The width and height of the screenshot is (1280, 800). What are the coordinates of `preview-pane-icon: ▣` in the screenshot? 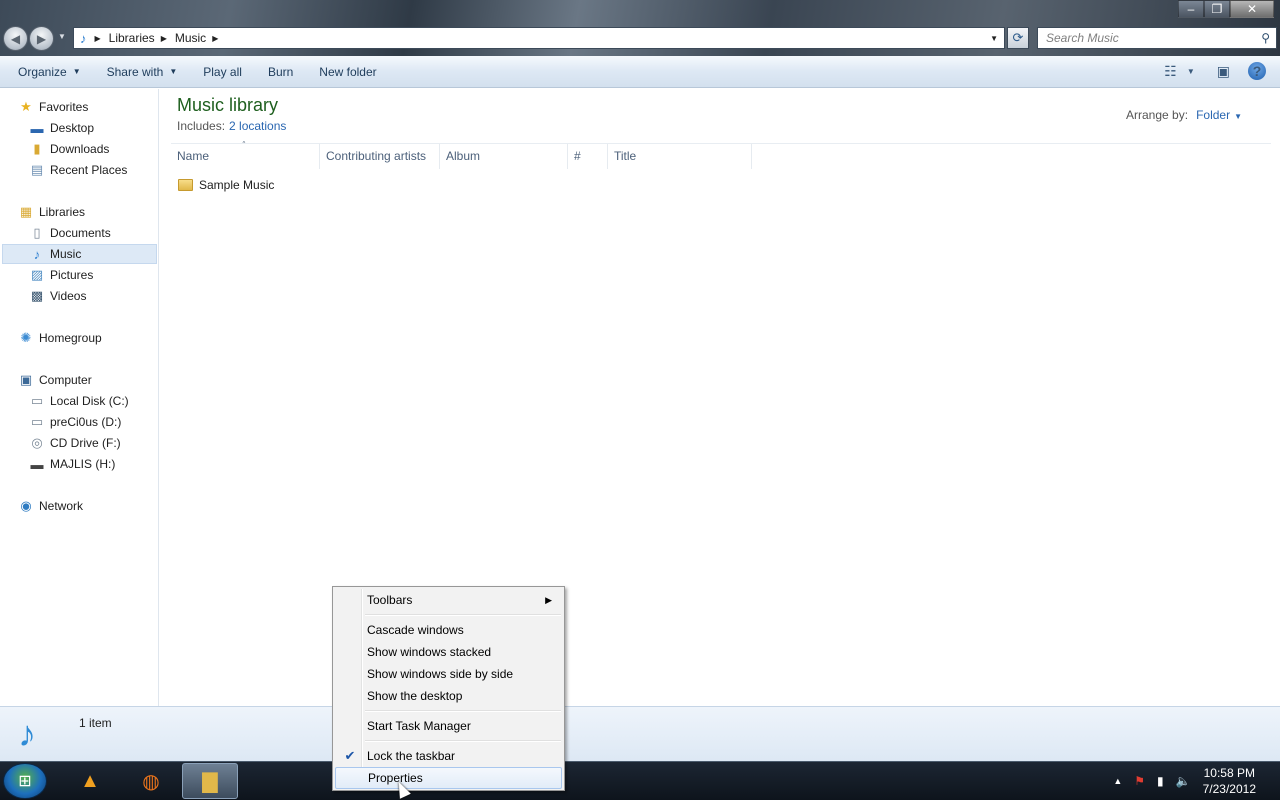 It's located at (1223, 71).